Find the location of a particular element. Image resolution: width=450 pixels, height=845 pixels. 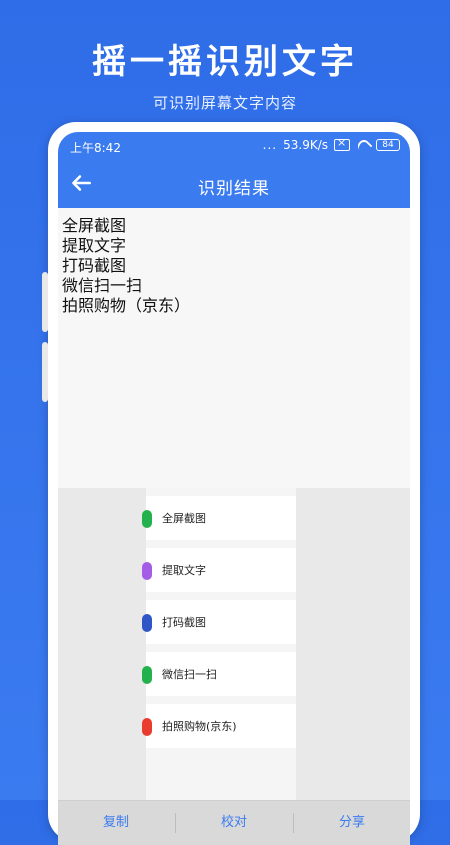

list-item: 拍照购物(京东) is located at coordinates (219, 726).